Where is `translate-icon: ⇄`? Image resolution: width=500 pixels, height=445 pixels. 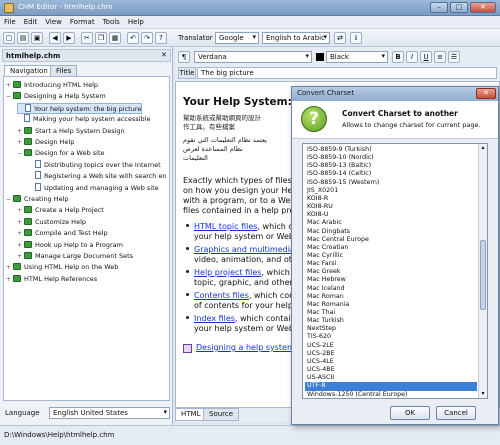
translate-icon: ⇄ is located at coordinates (340, 38).